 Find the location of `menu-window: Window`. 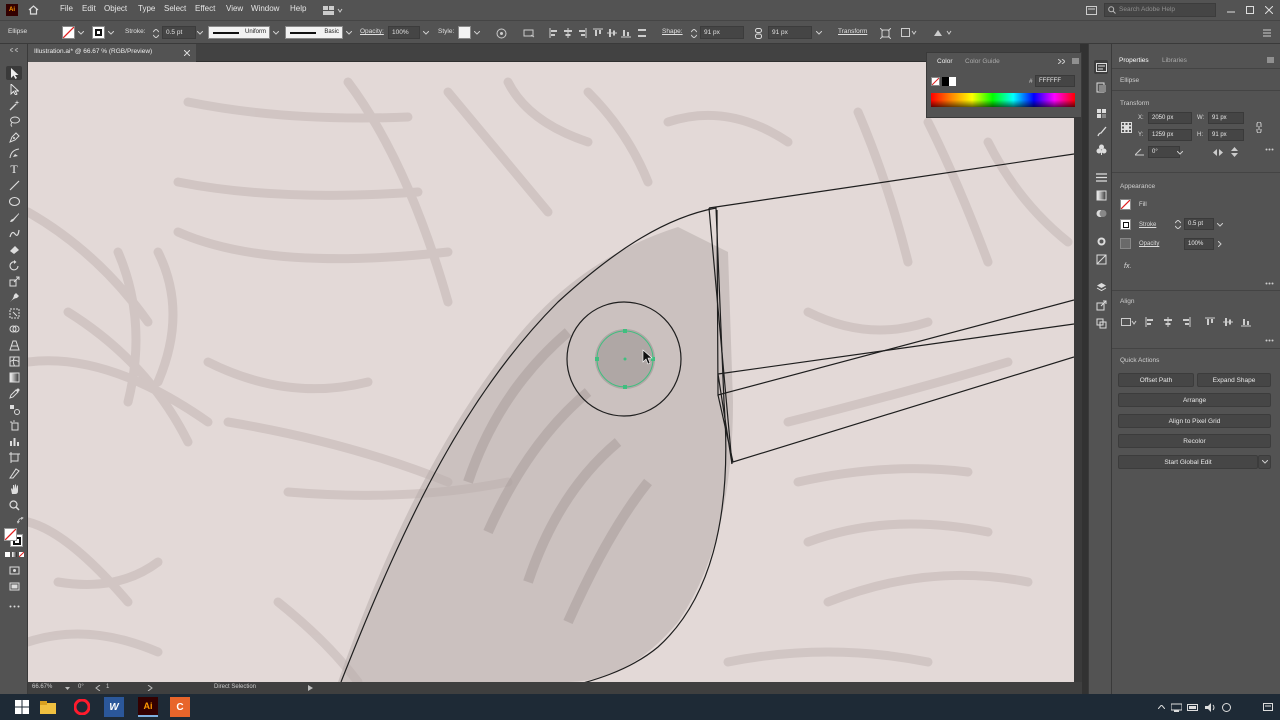

menu-window: Window is located at coordinates (265, 8).